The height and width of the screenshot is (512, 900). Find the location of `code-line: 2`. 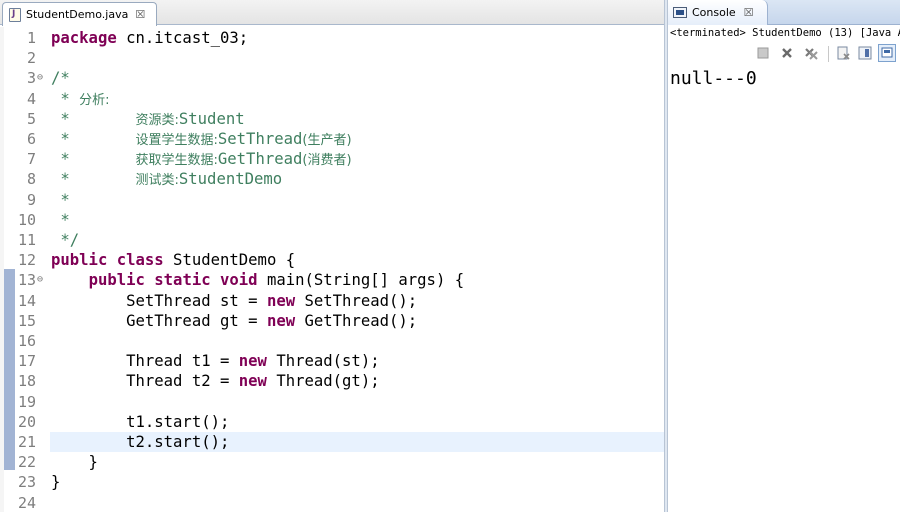

code-line: 2 is located at coordinates (332, 58).